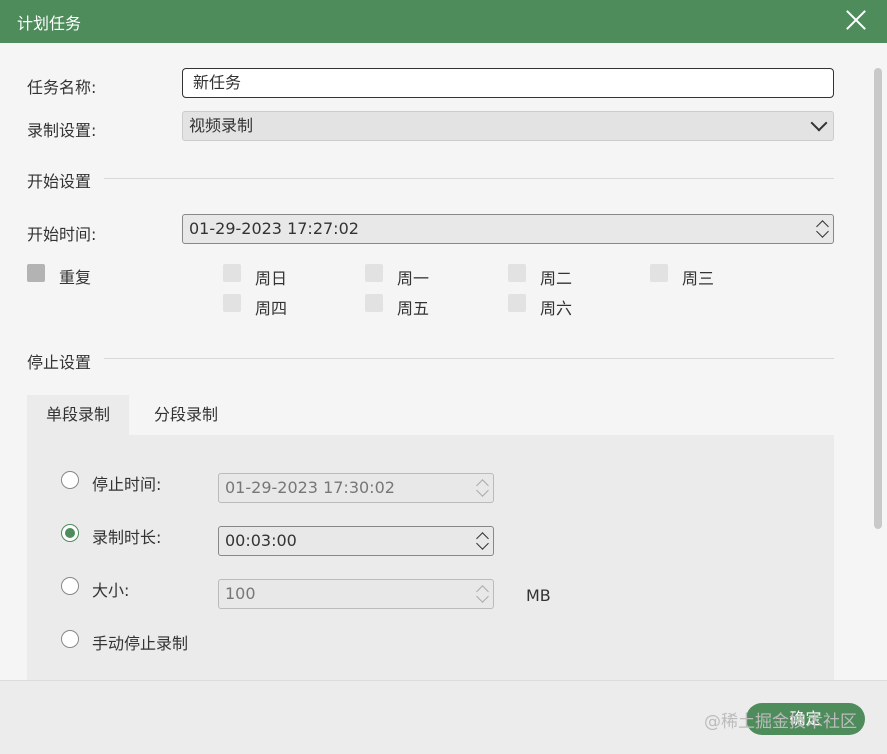 The width and height of the screenshot is (887, 754). What do you see at coordinates (819, 123) in the screenshot?
I see `chevron-down-icon` at bounding box center [819, 123].